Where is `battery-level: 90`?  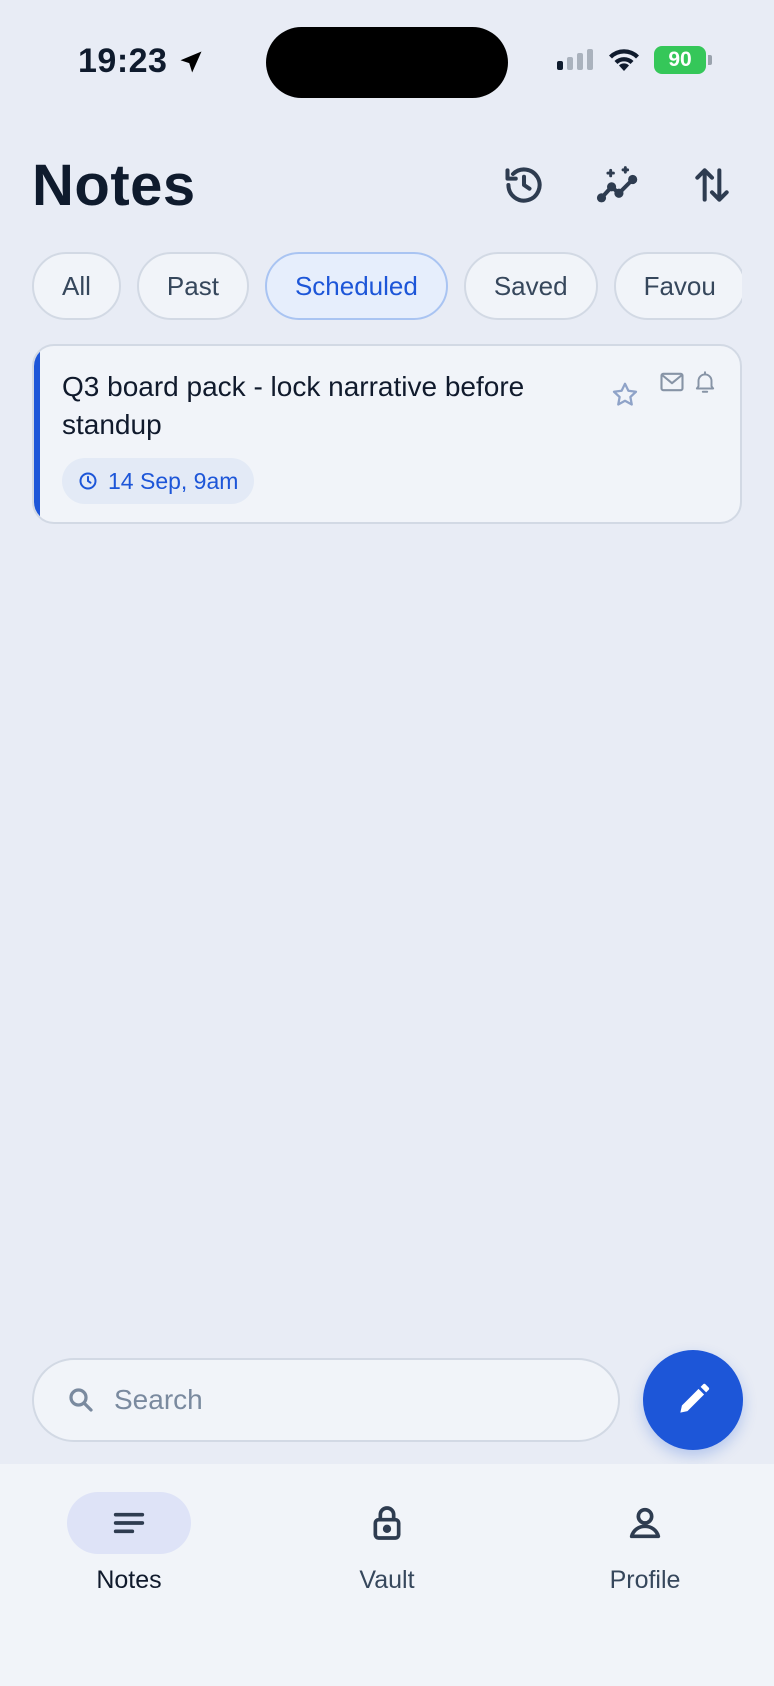
battery-level: 90 is located at coordinates (680, 59).